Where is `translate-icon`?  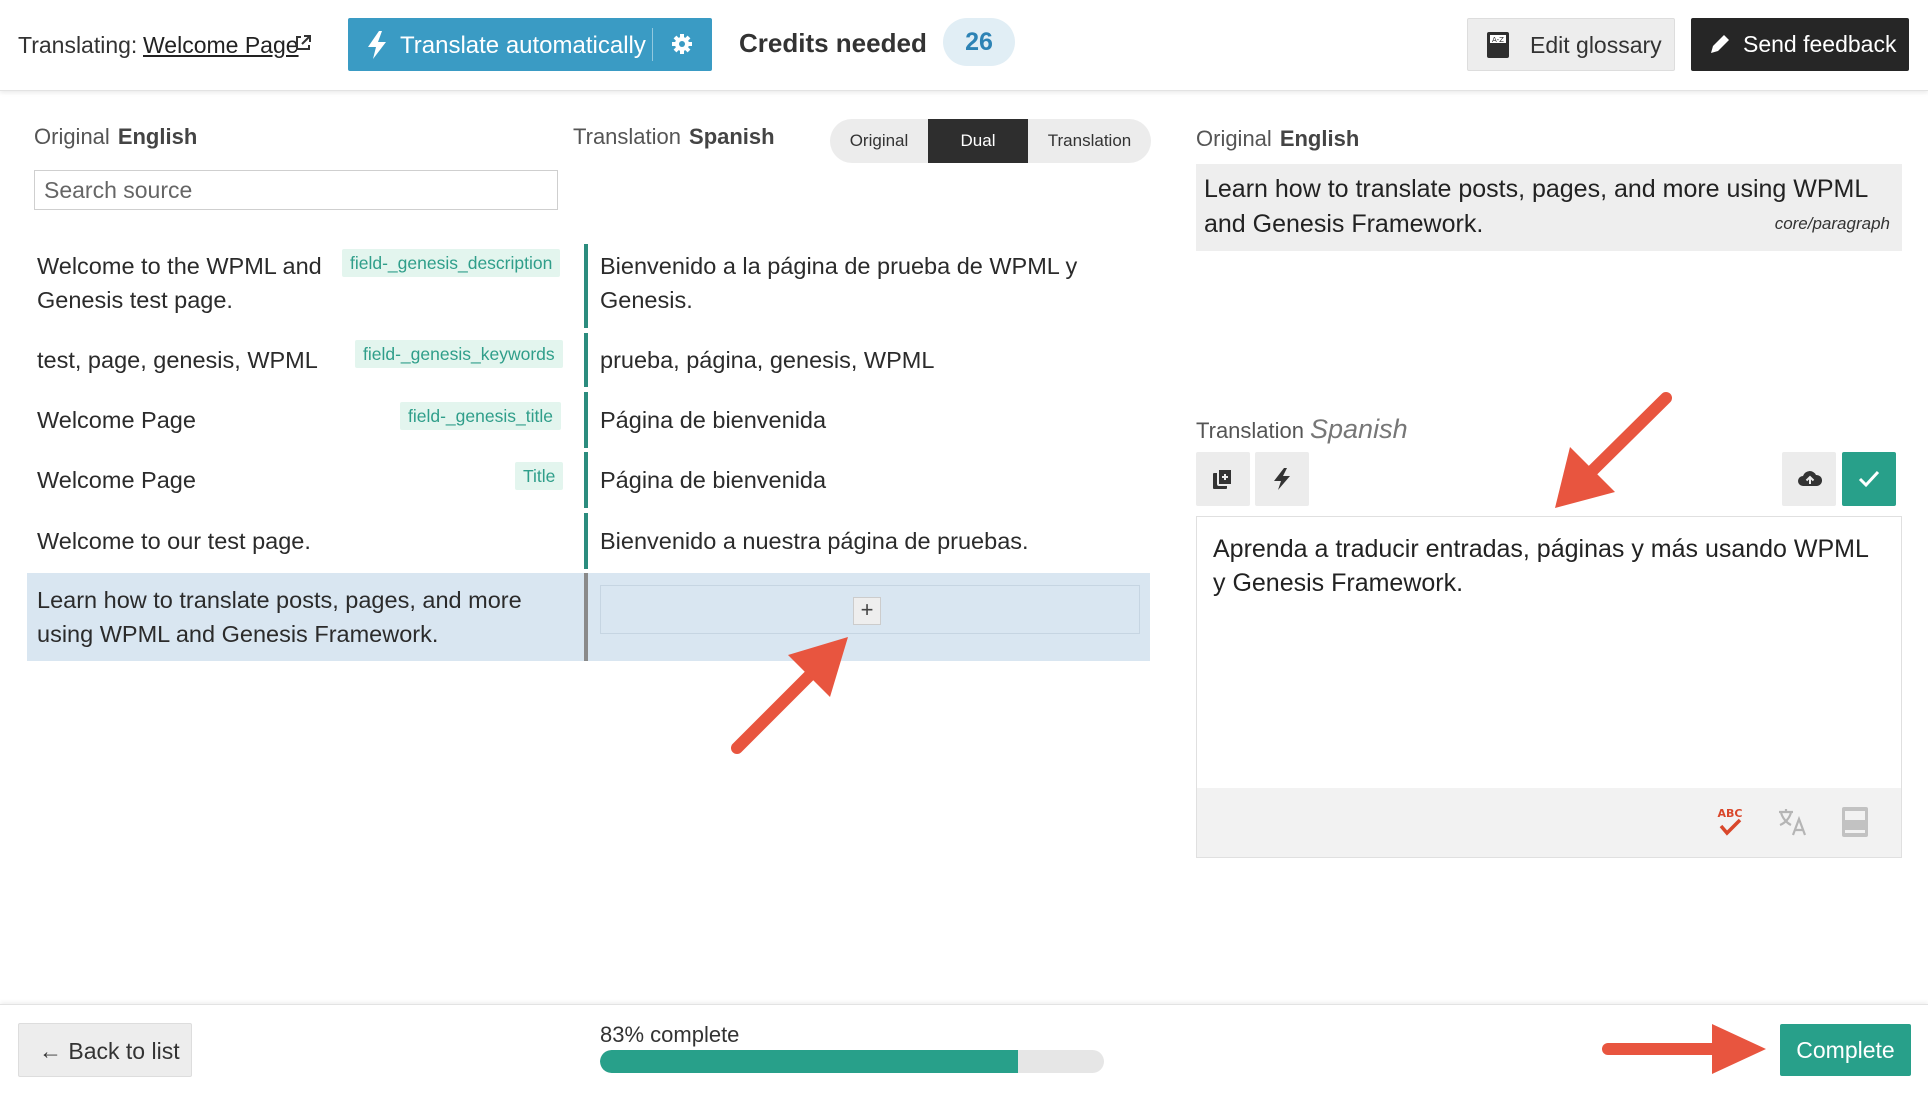 translate-icon is located at coordinates (1793, 822).